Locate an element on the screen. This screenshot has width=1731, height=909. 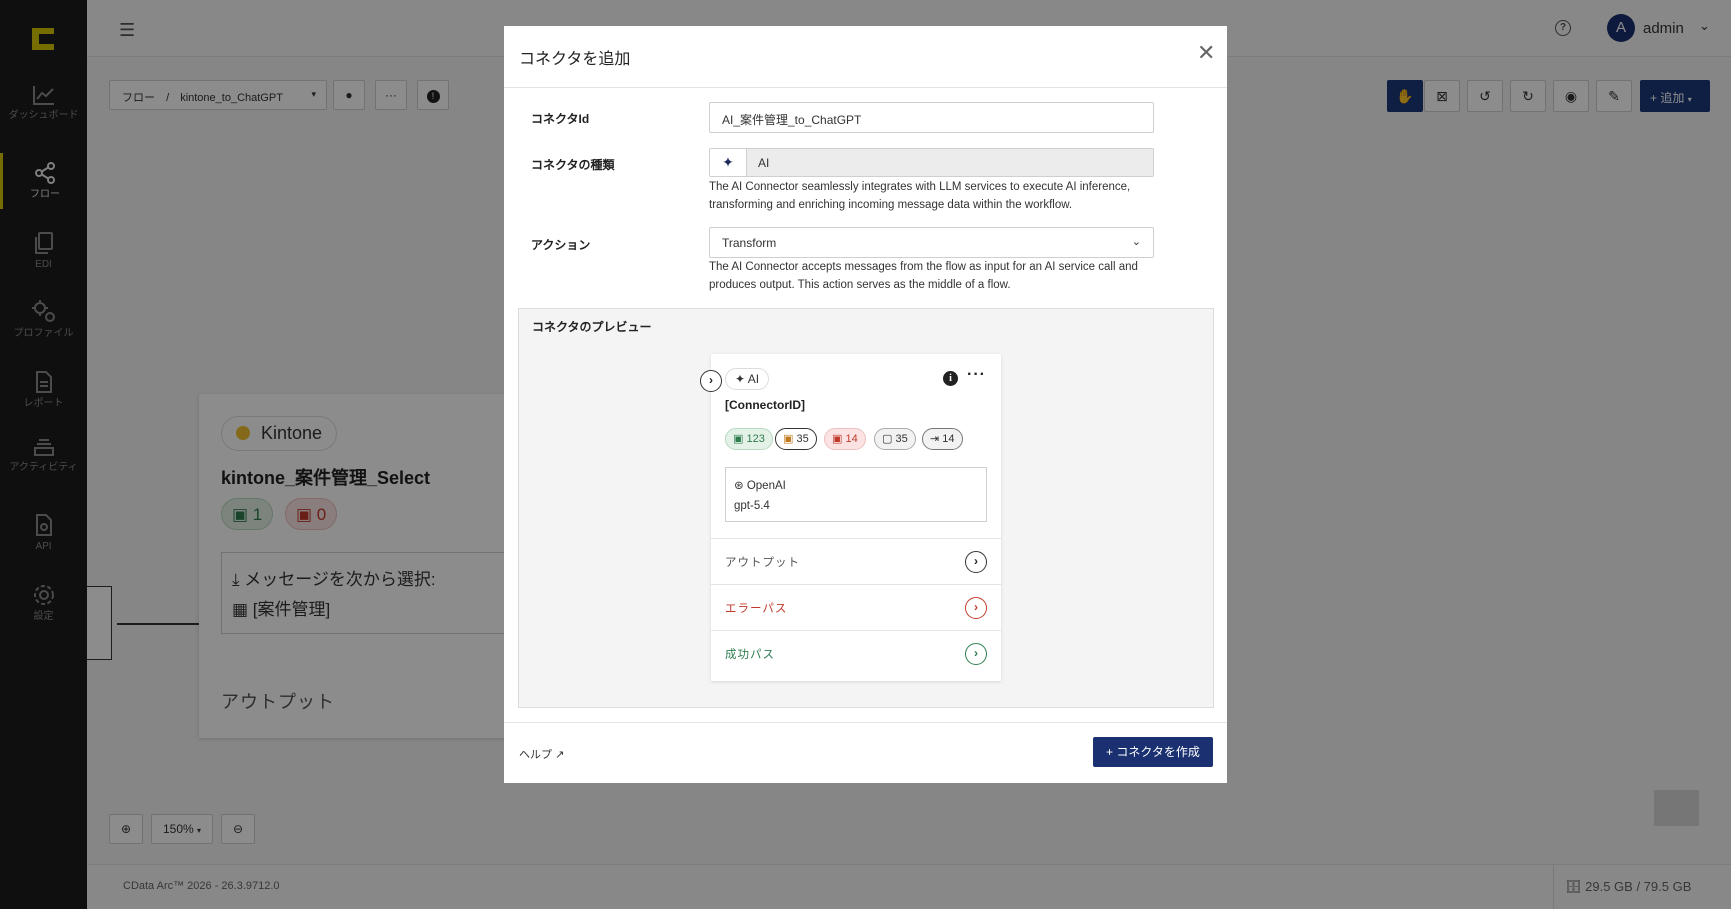
error-path-label: エラーパス is located at coordinates (756, 609).